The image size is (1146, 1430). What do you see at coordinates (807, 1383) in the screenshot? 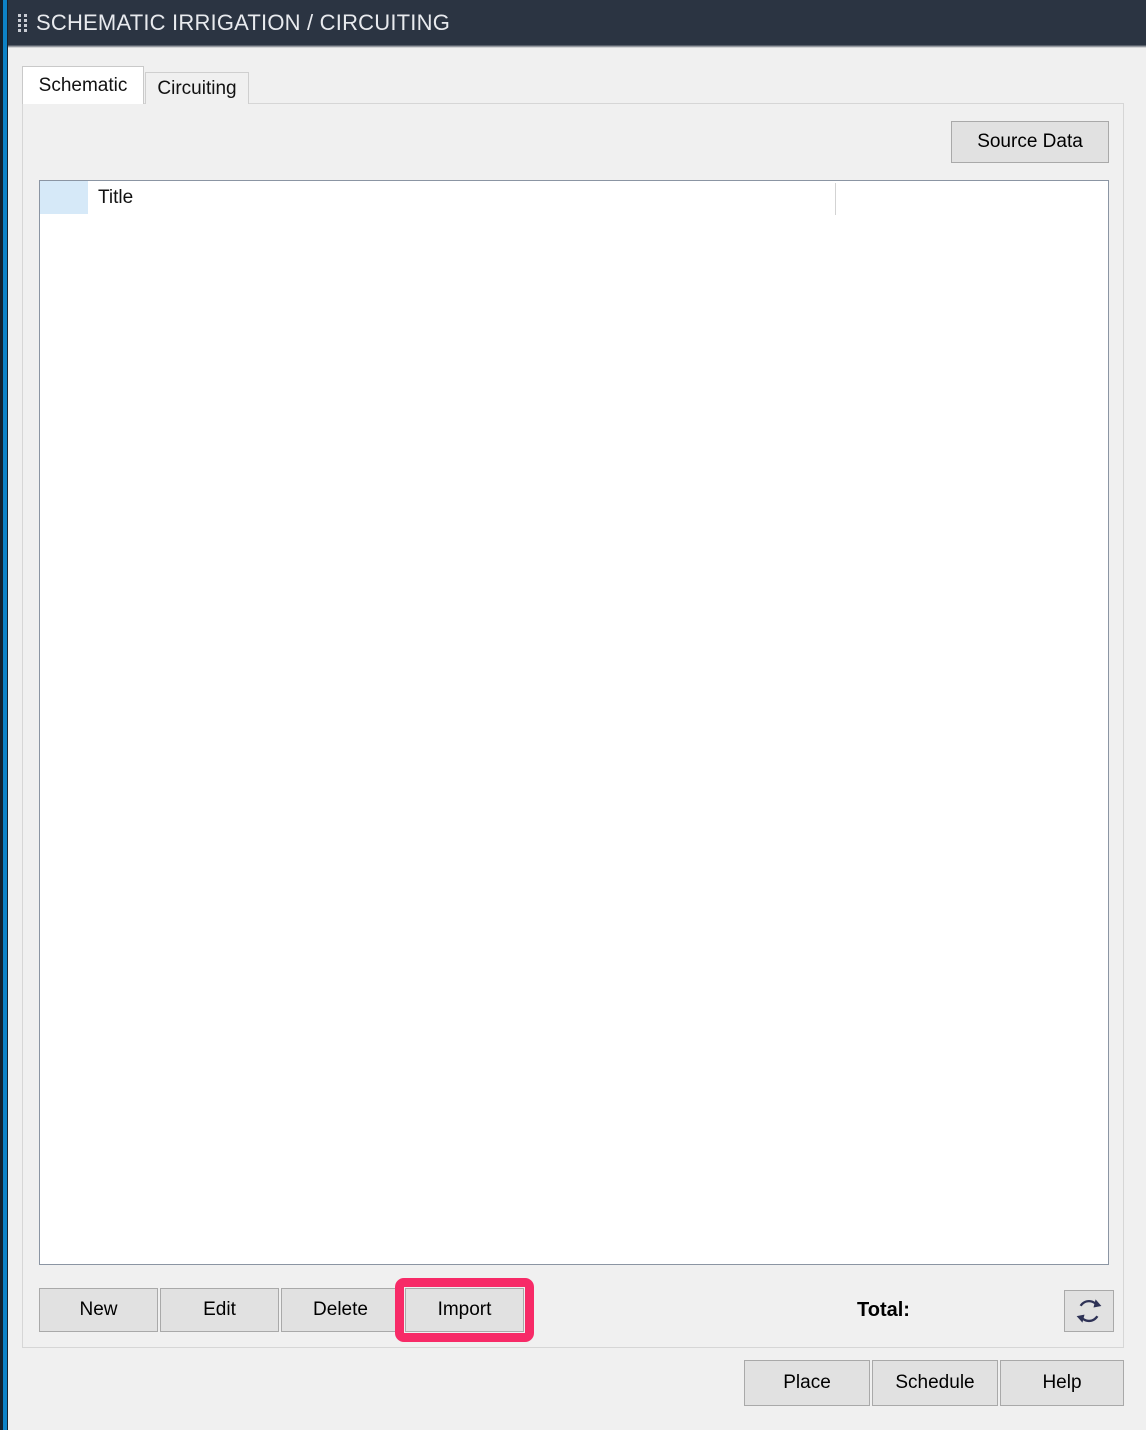
I see `place-button: Place` at bounding box center [807, 1383].